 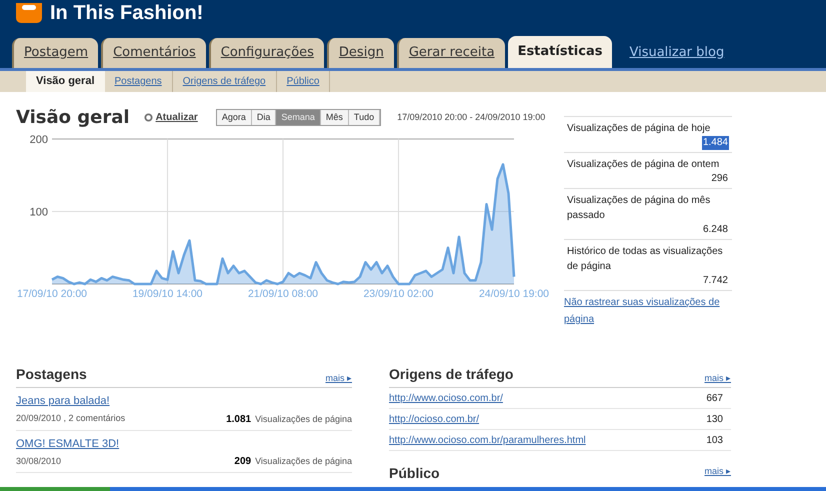 What do you see at coordinates (398, 292) in the screenshot?
I see `x-tick-label: 23/09/10 02:00` at bounding box center [398, 292].